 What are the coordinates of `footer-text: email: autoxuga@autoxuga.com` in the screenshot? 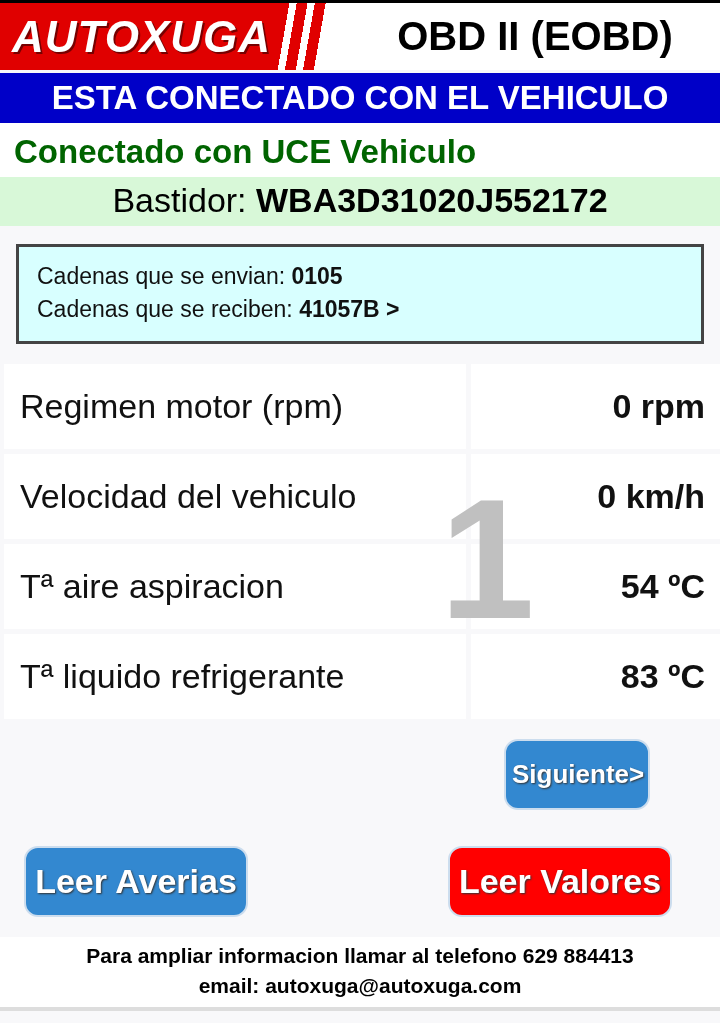 It's located at (360, 986).